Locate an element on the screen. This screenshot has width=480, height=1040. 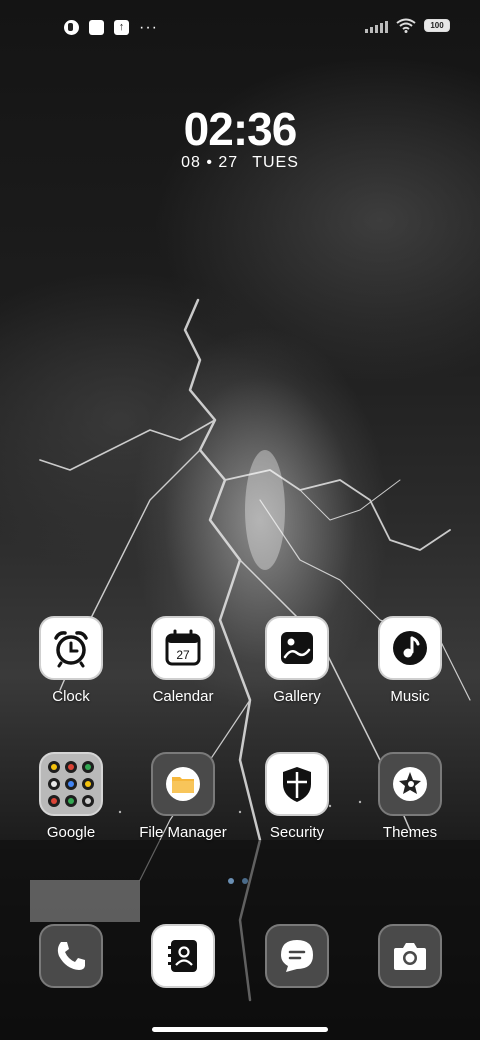
shield-icon is located at coordinates (297, 784).